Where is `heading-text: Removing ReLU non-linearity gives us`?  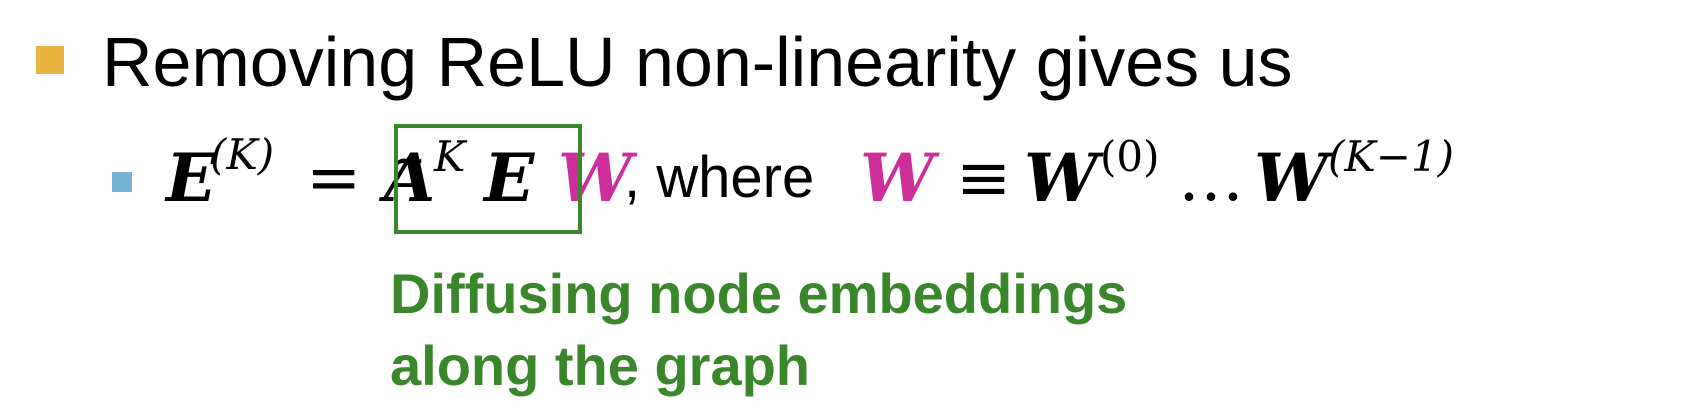
heading-text: Removing ReLU non-linearity gives us is located at coordinates (697, 62).